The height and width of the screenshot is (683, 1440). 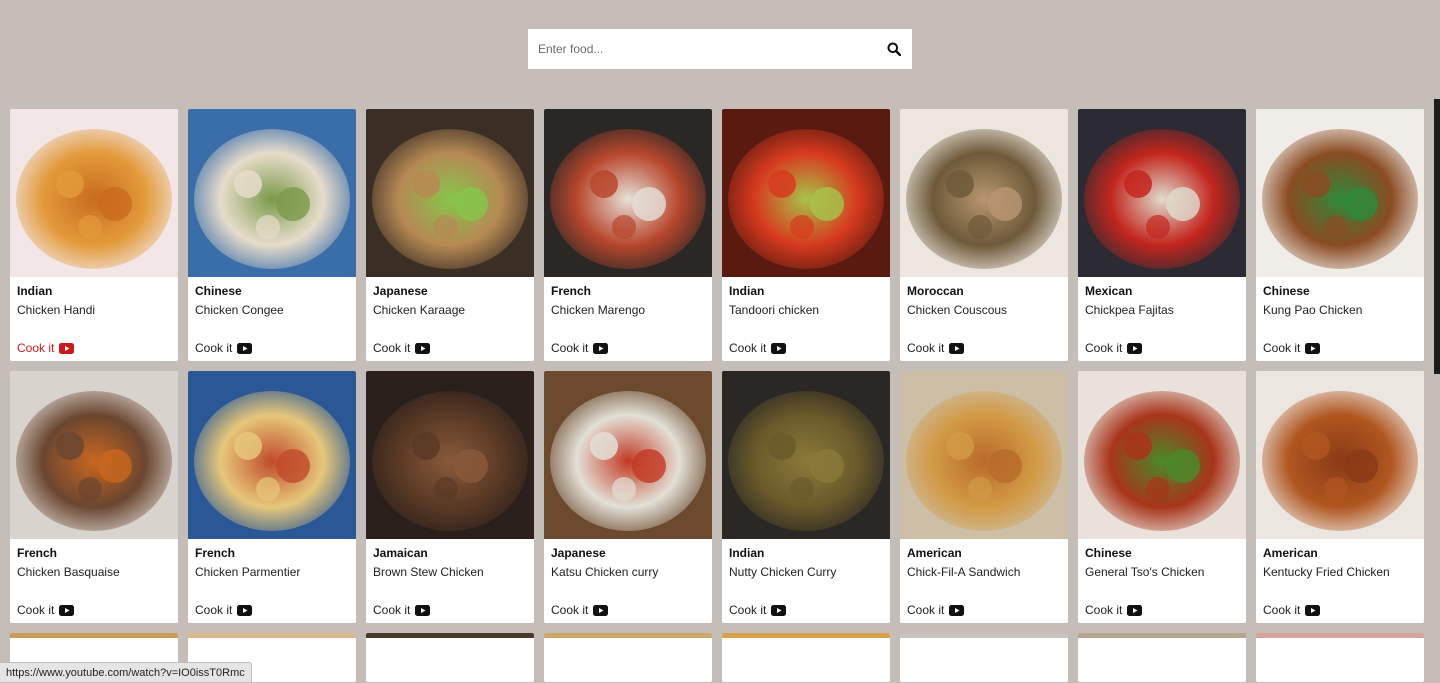 I want to click on recipe-cuisine: Chinese, so click(x=1286, y=291).